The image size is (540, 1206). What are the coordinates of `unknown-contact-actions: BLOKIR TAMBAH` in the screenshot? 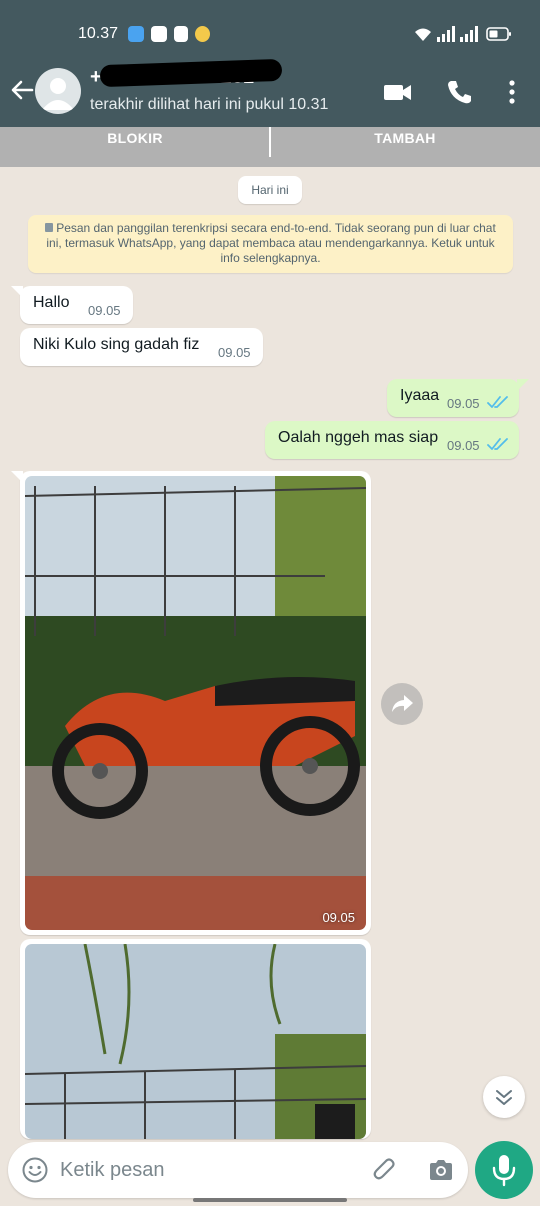 It's located at (270, 147).